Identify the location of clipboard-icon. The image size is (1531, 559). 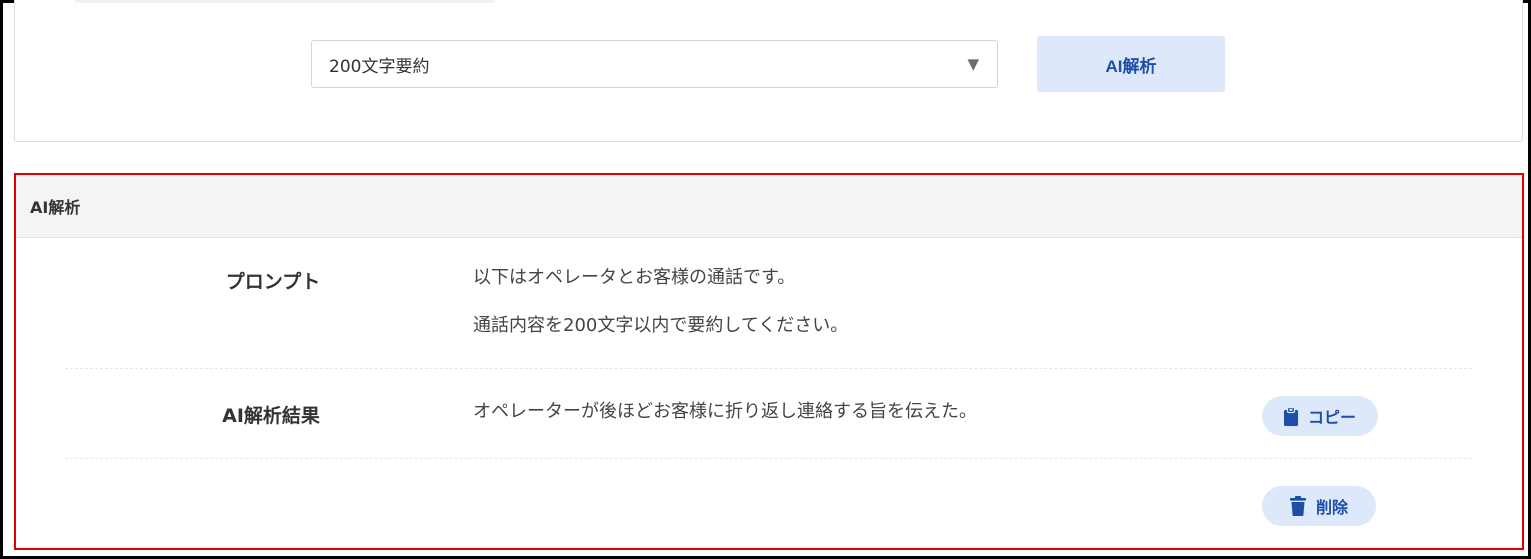
(1290, 416).